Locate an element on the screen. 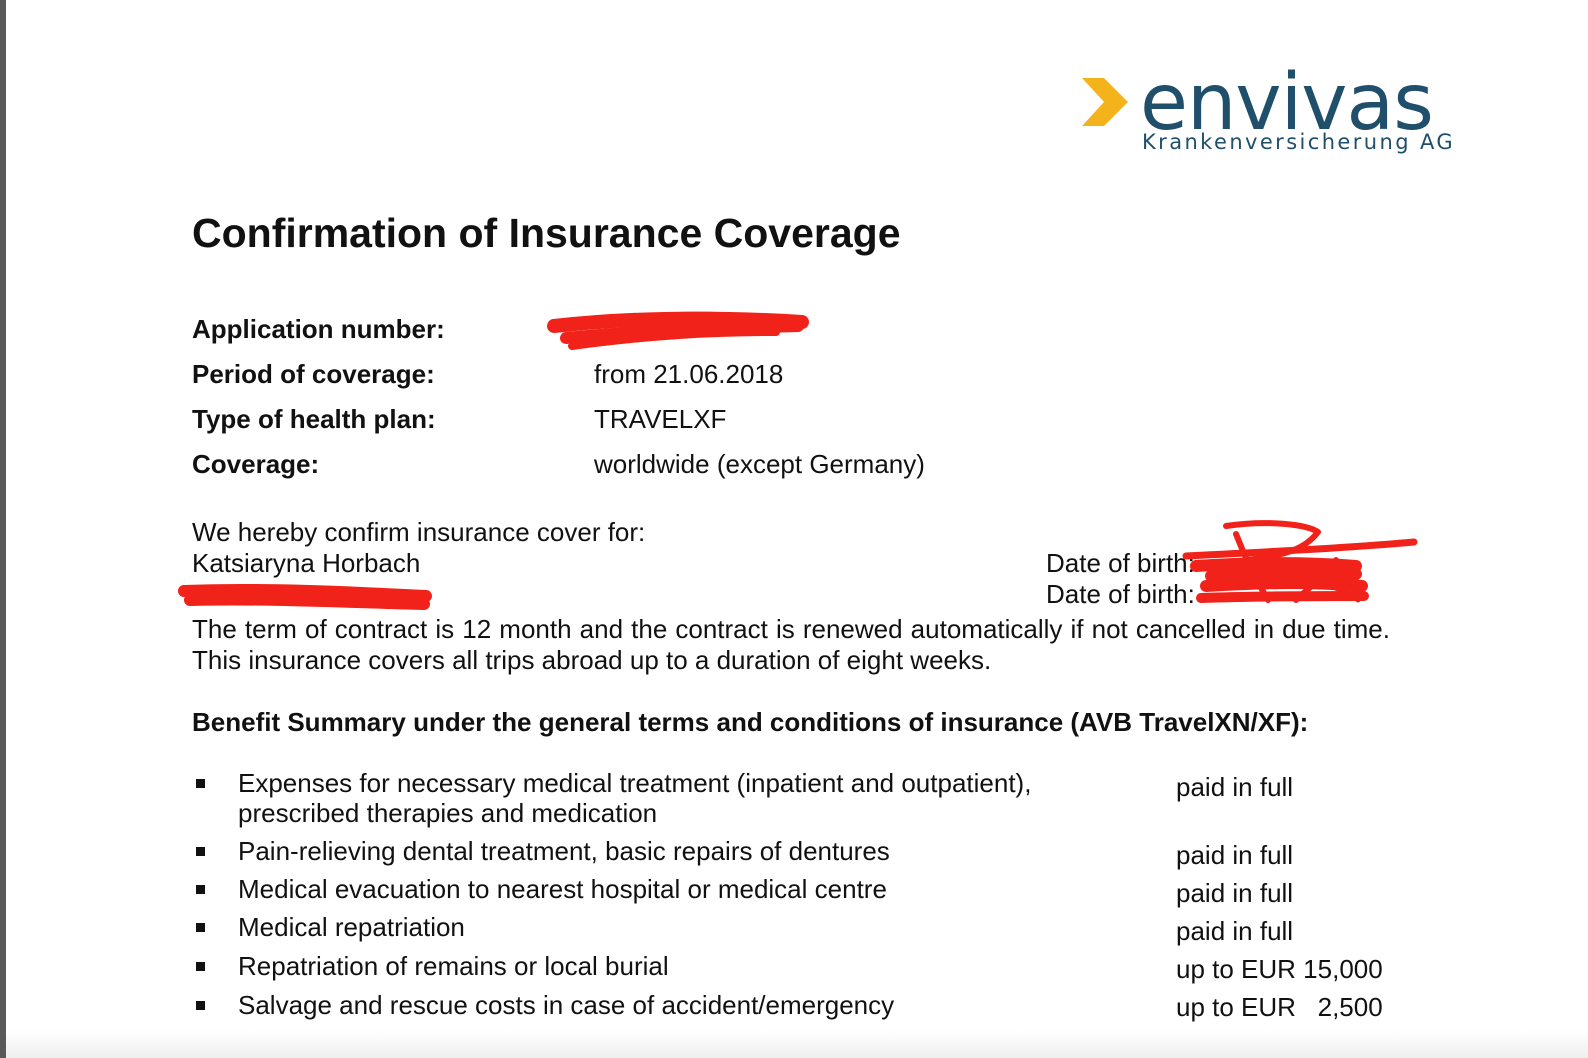 Image resolution: width=1588 pixels, height=1058 pixels. logo-arrow-icon is located at coordinates (1105, 102).